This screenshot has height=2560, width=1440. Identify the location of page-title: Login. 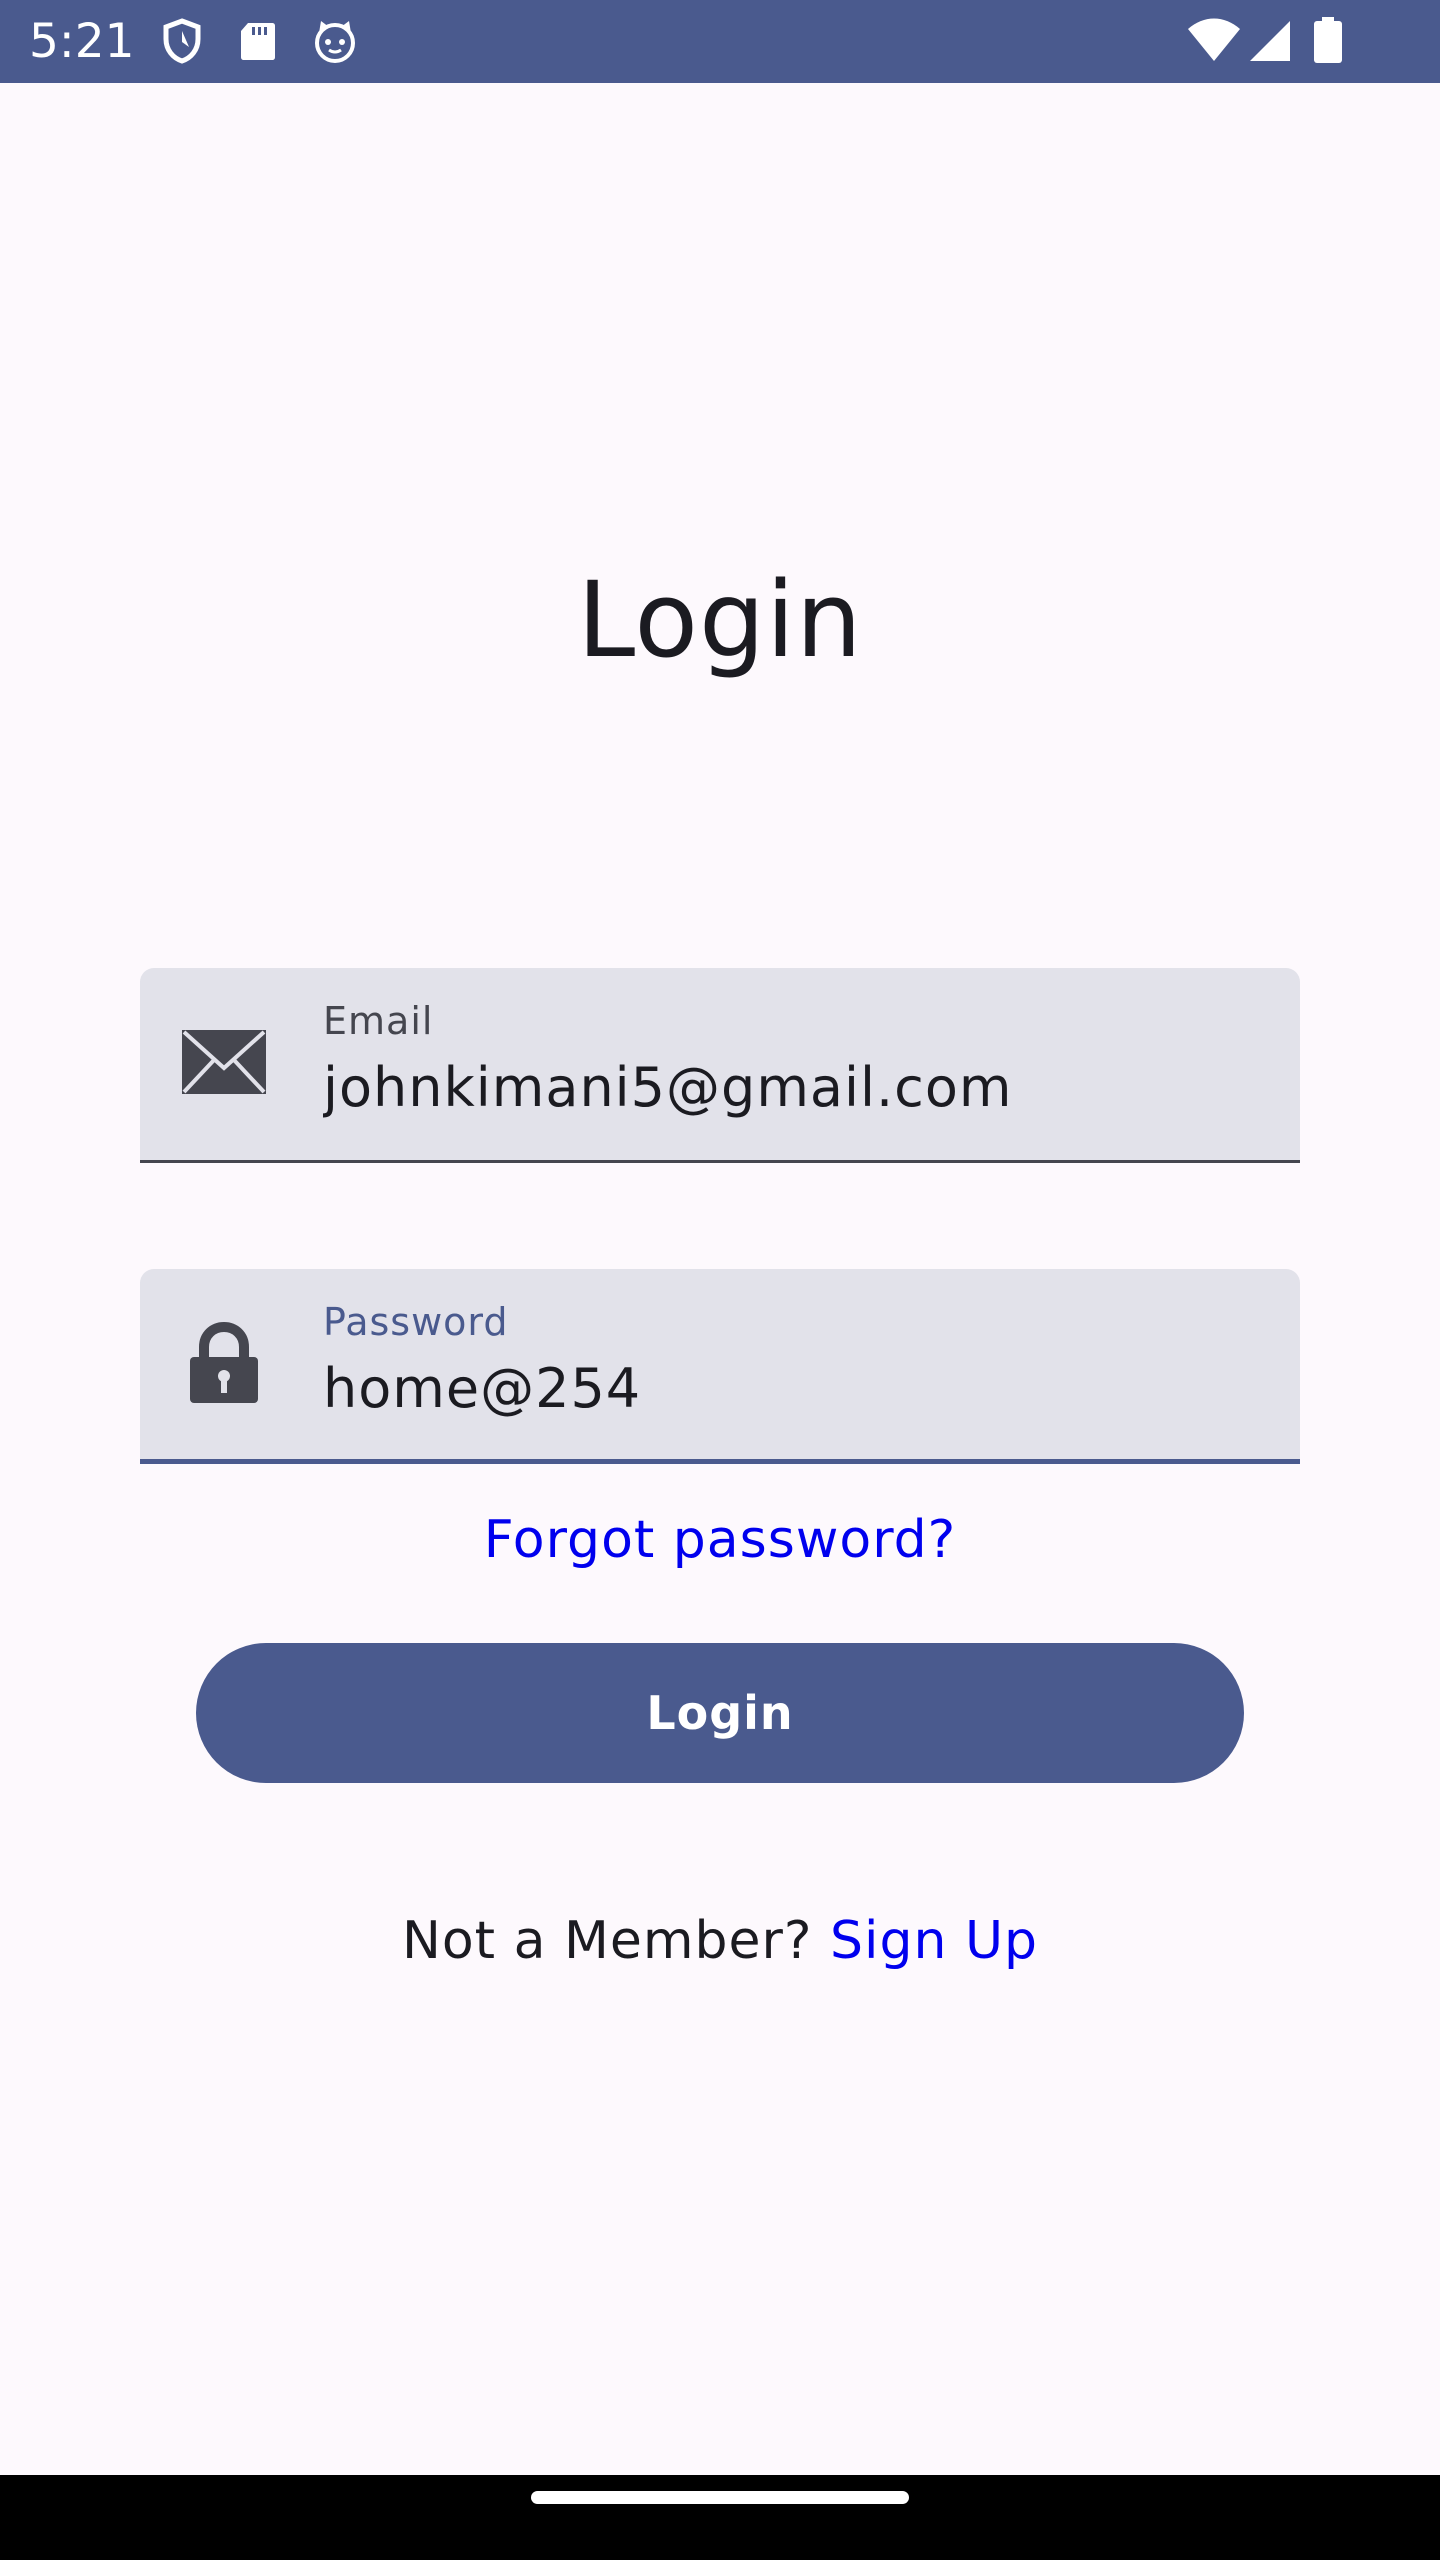
(720, 619).